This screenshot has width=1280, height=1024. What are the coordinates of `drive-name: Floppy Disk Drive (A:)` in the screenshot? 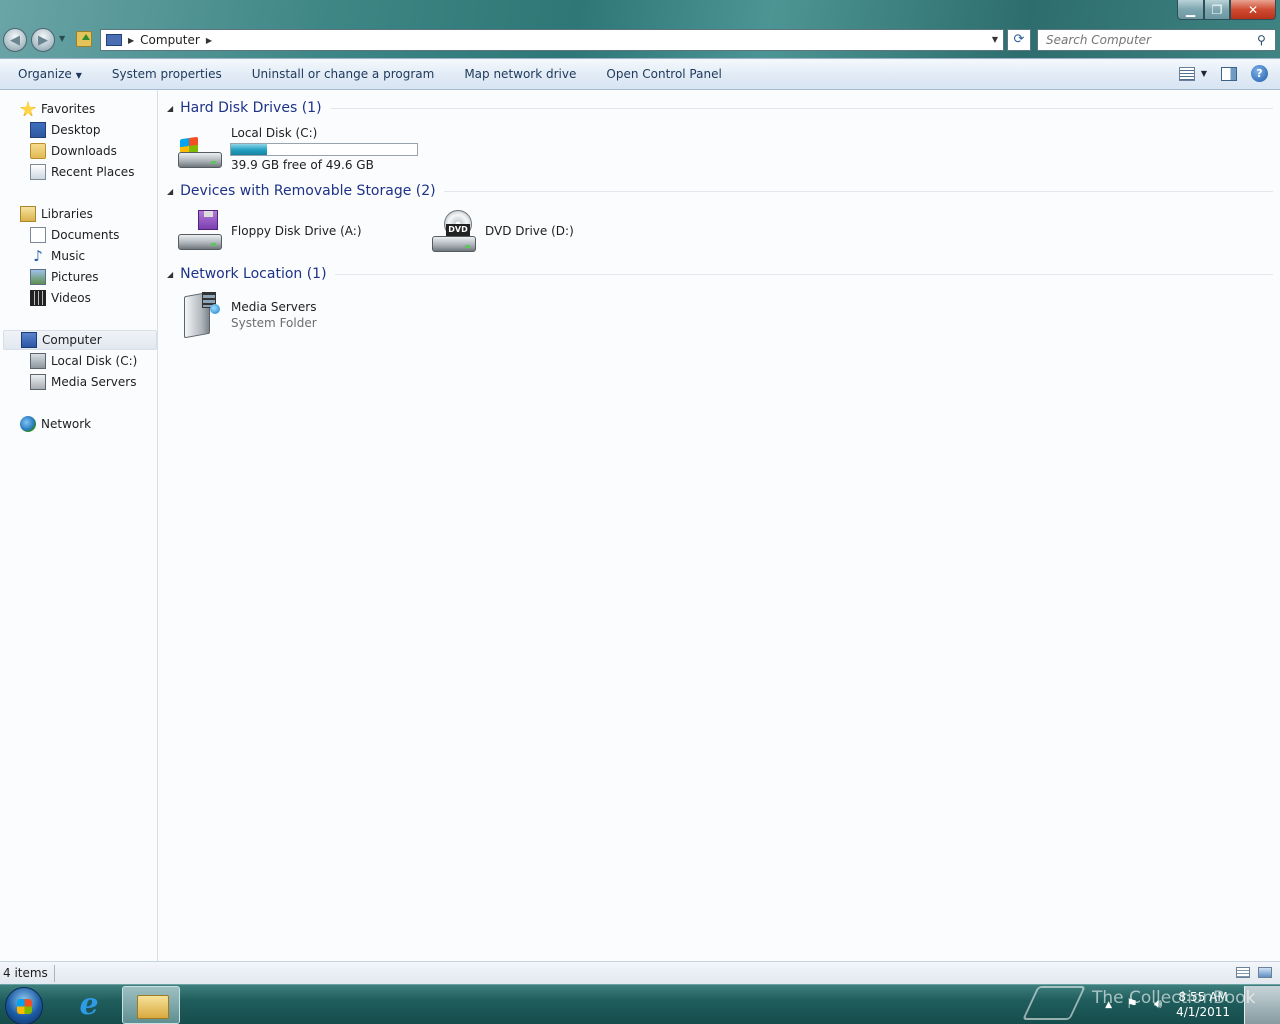 It's located at (296, 231).